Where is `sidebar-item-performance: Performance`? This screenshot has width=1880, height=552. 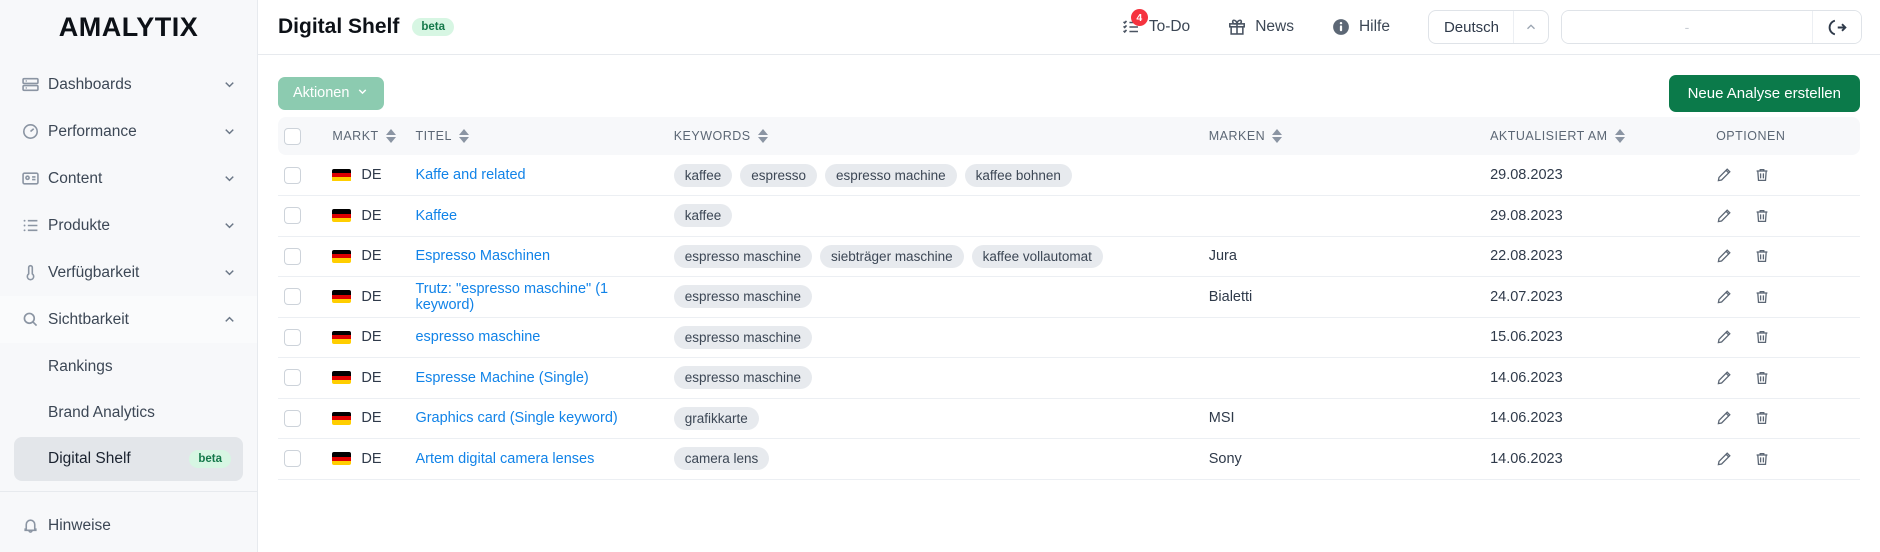
sidebar-item-performance: Performance is located at coordinates (128, 131).